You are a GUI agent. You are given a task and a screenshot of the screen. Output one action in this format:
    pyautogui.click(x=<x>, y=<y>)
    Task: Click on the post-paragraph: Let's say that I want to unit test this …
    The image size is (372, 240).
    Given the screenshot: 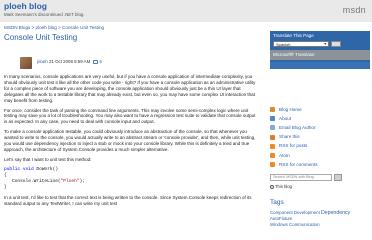 What is the action you would take?
    pyautogui.click(x=48, y=159)
    